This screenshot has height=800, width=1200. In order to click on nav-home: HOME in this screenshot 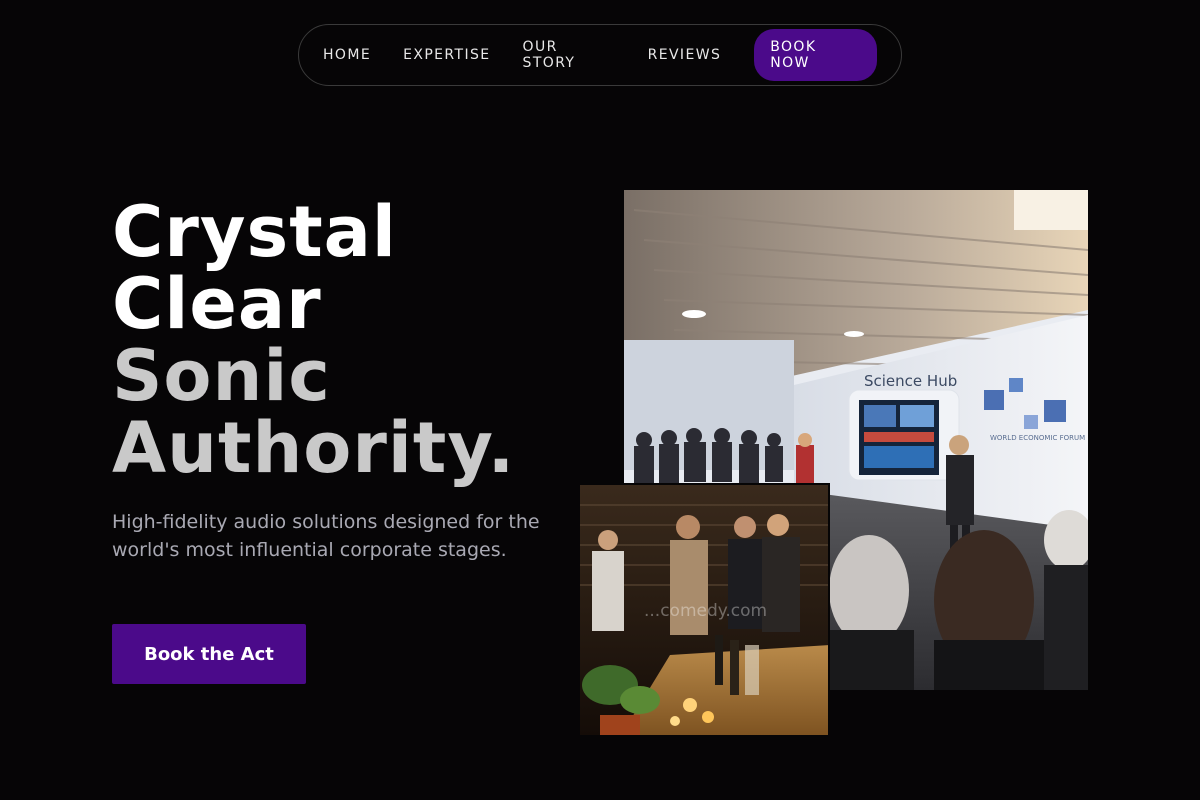, I will do `click(347, 55)`.